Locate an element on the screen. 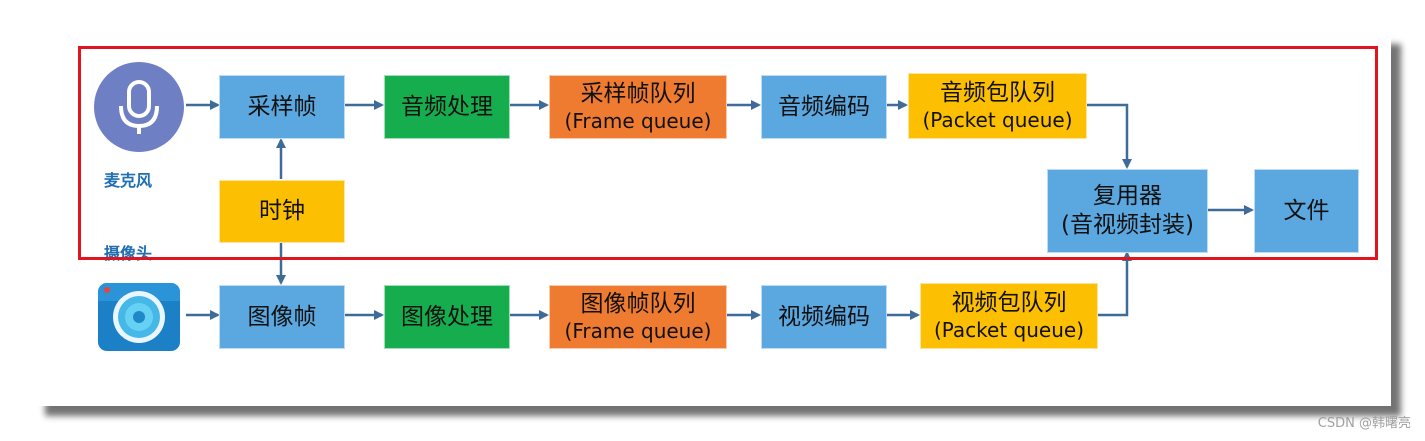 Image resolution: width=1425 pixels, height=441 pixels. camera-icon is located at coordinates (139, 317).